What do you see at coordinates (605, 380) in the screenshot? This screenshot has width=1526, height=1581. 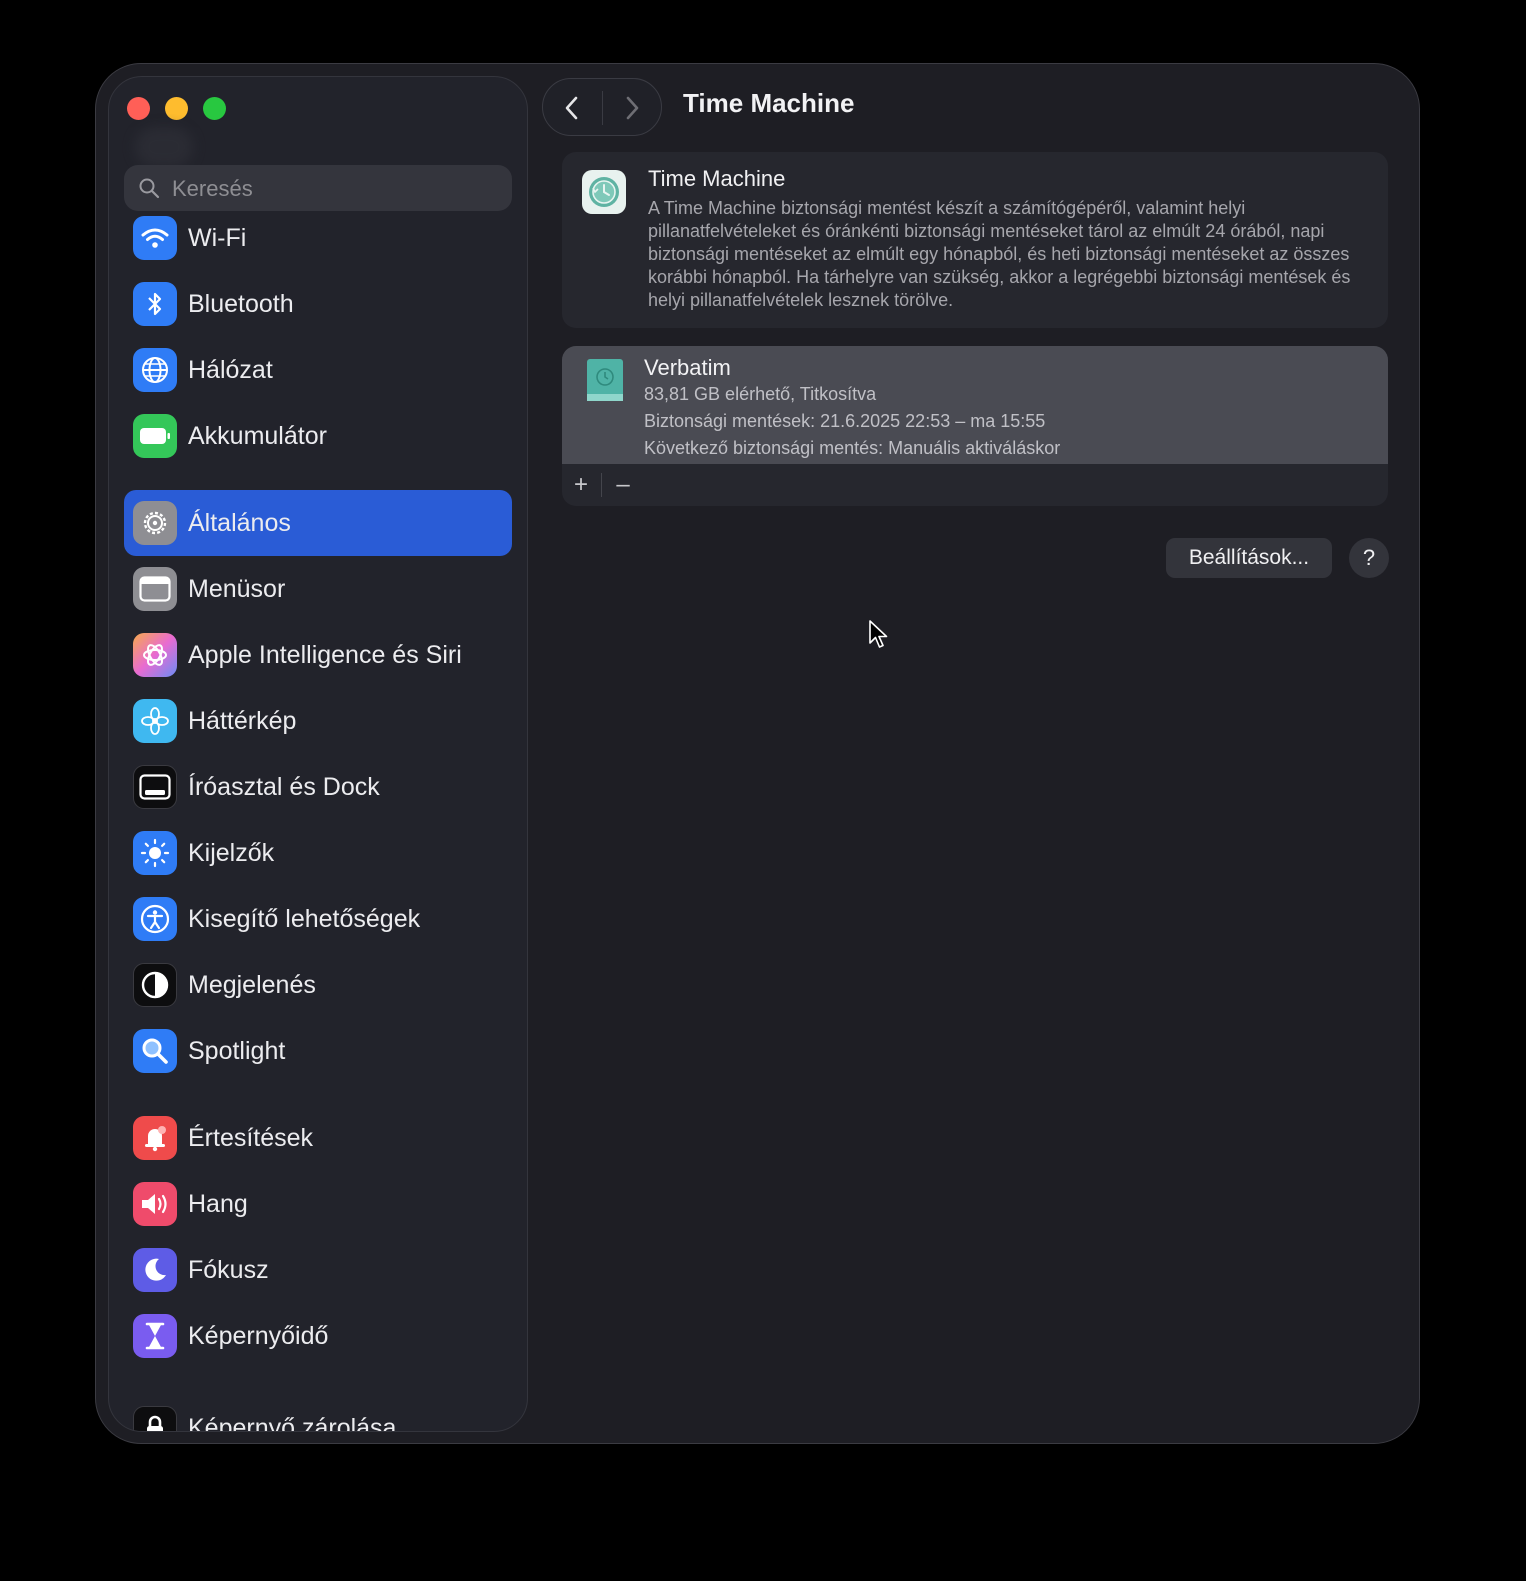 I see `disk-icon` at bounding box center [605, 380].